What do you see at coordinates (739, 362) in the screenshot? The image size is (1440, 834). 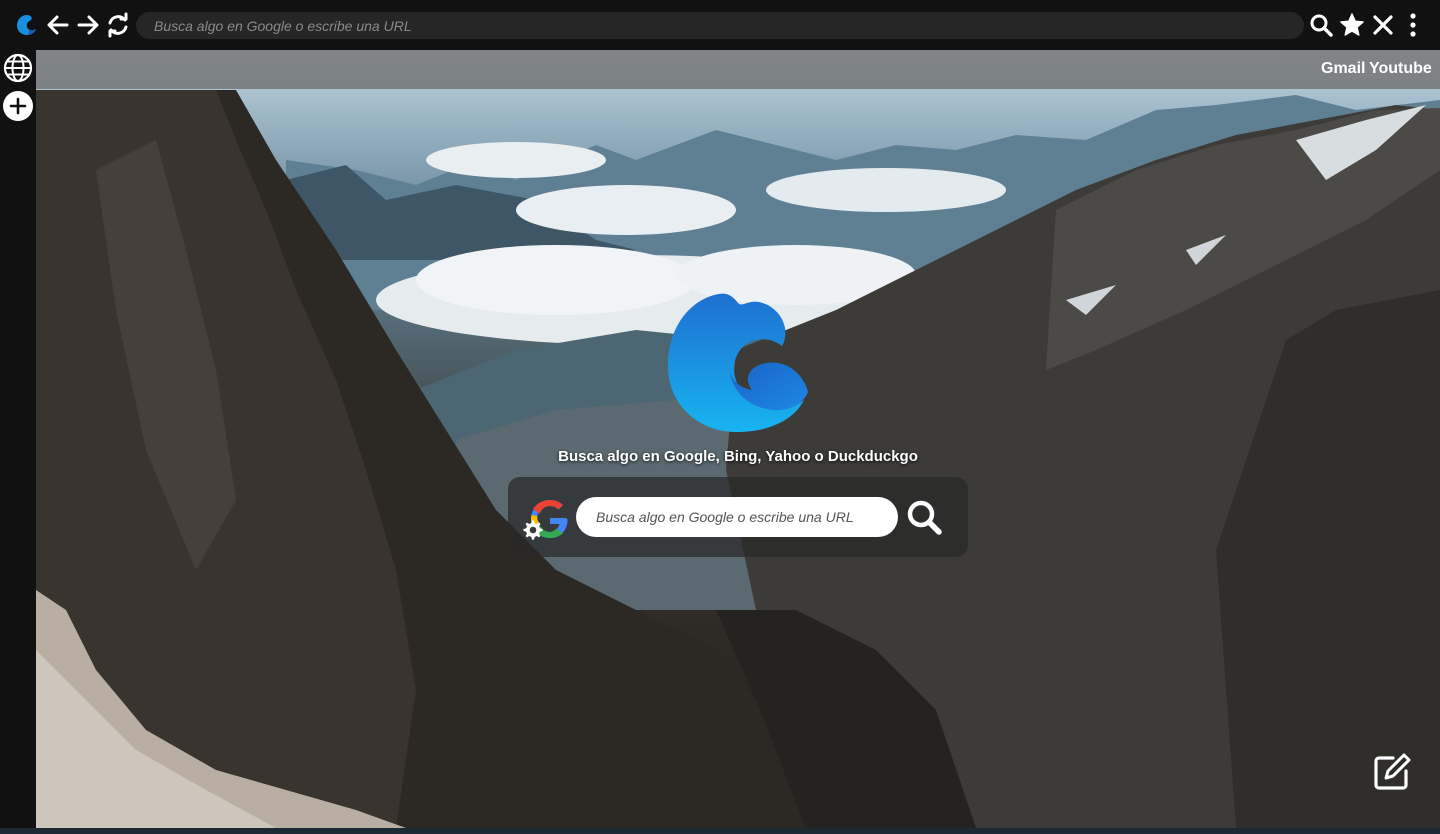 I see `browser-logo-large` at bounding box center [739, 362].